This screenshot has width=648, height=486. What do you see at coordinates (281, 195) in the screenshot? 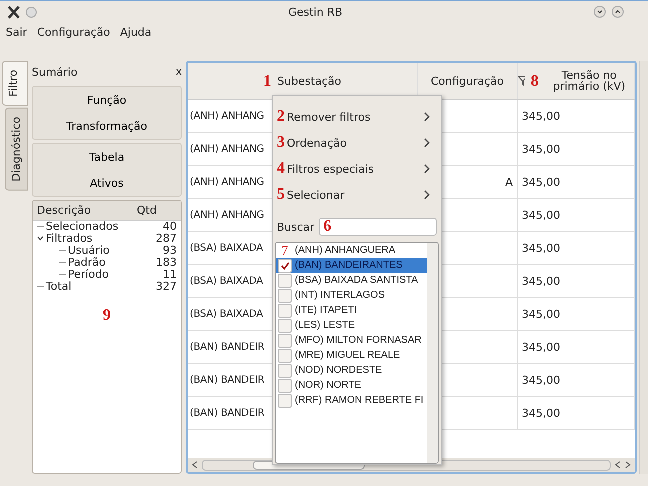
I see `callout-number: 5` at bounding box center [281, 195].